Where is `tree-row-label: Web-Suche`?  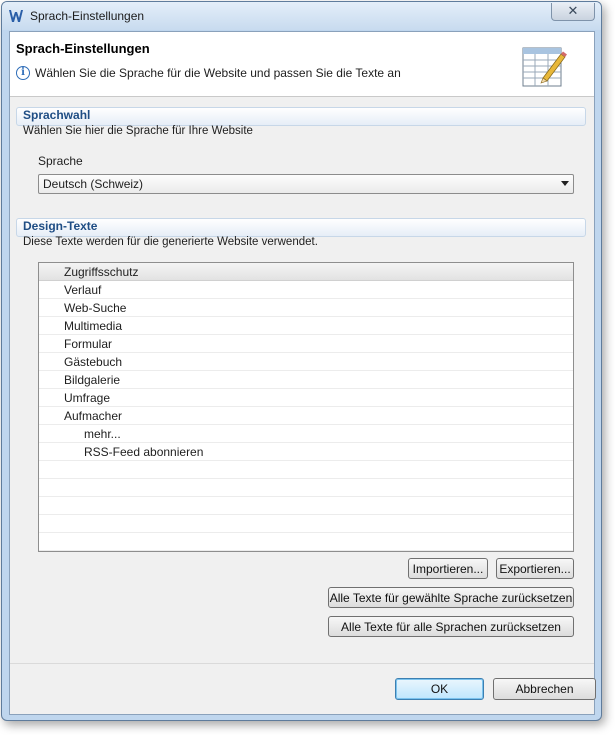
tree-row-label: Web-Suche is located at coordinates (95, 308).